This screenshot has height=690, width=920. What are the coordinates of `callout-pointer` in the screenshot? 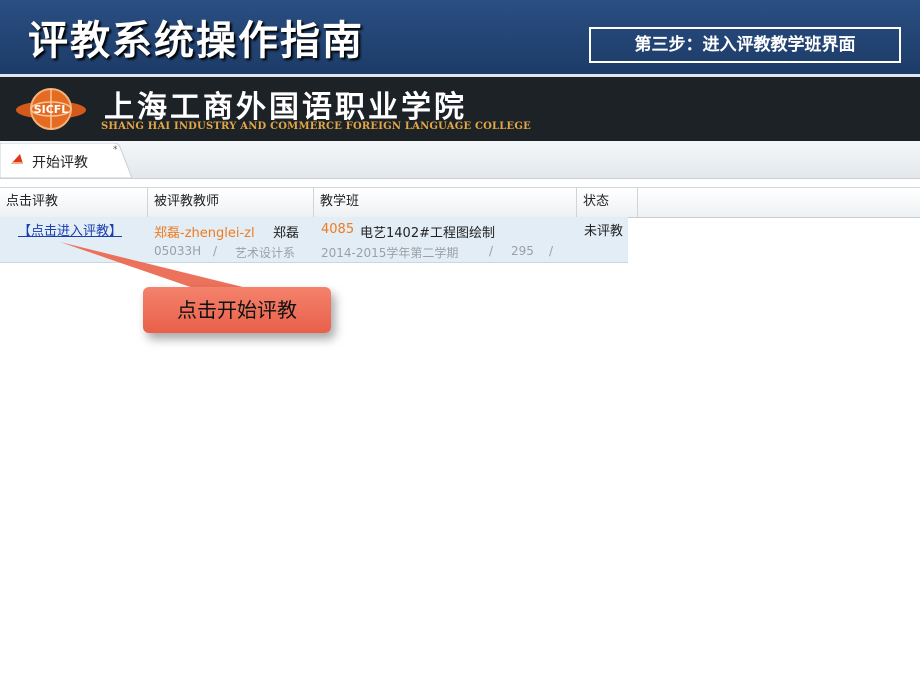 It's located at (157, 267).